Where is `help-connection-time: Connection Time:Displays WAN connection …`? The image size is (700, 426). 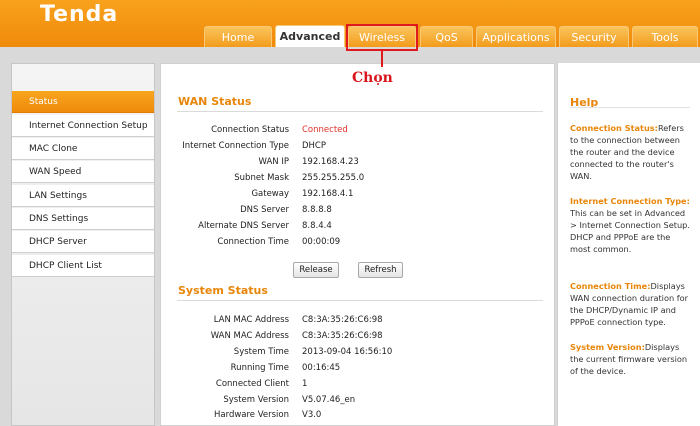
help-connection-time: Connection Time:Displays WAN connection … is located at coordinates (631, 304).